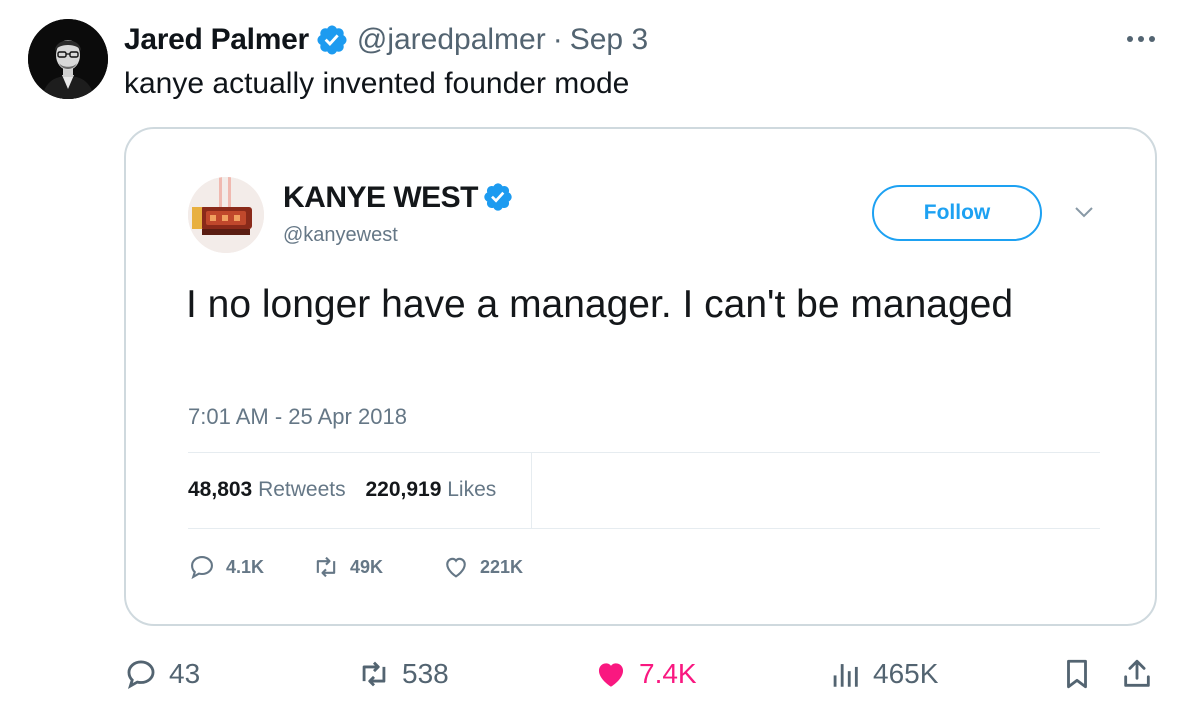 Image resolution: width=1190 pixels, height=708 pixels. What do you see at coordinates (531, 490) in the screenshot?
I see `quoted-stats-divider` at bounding box center [531, 490].